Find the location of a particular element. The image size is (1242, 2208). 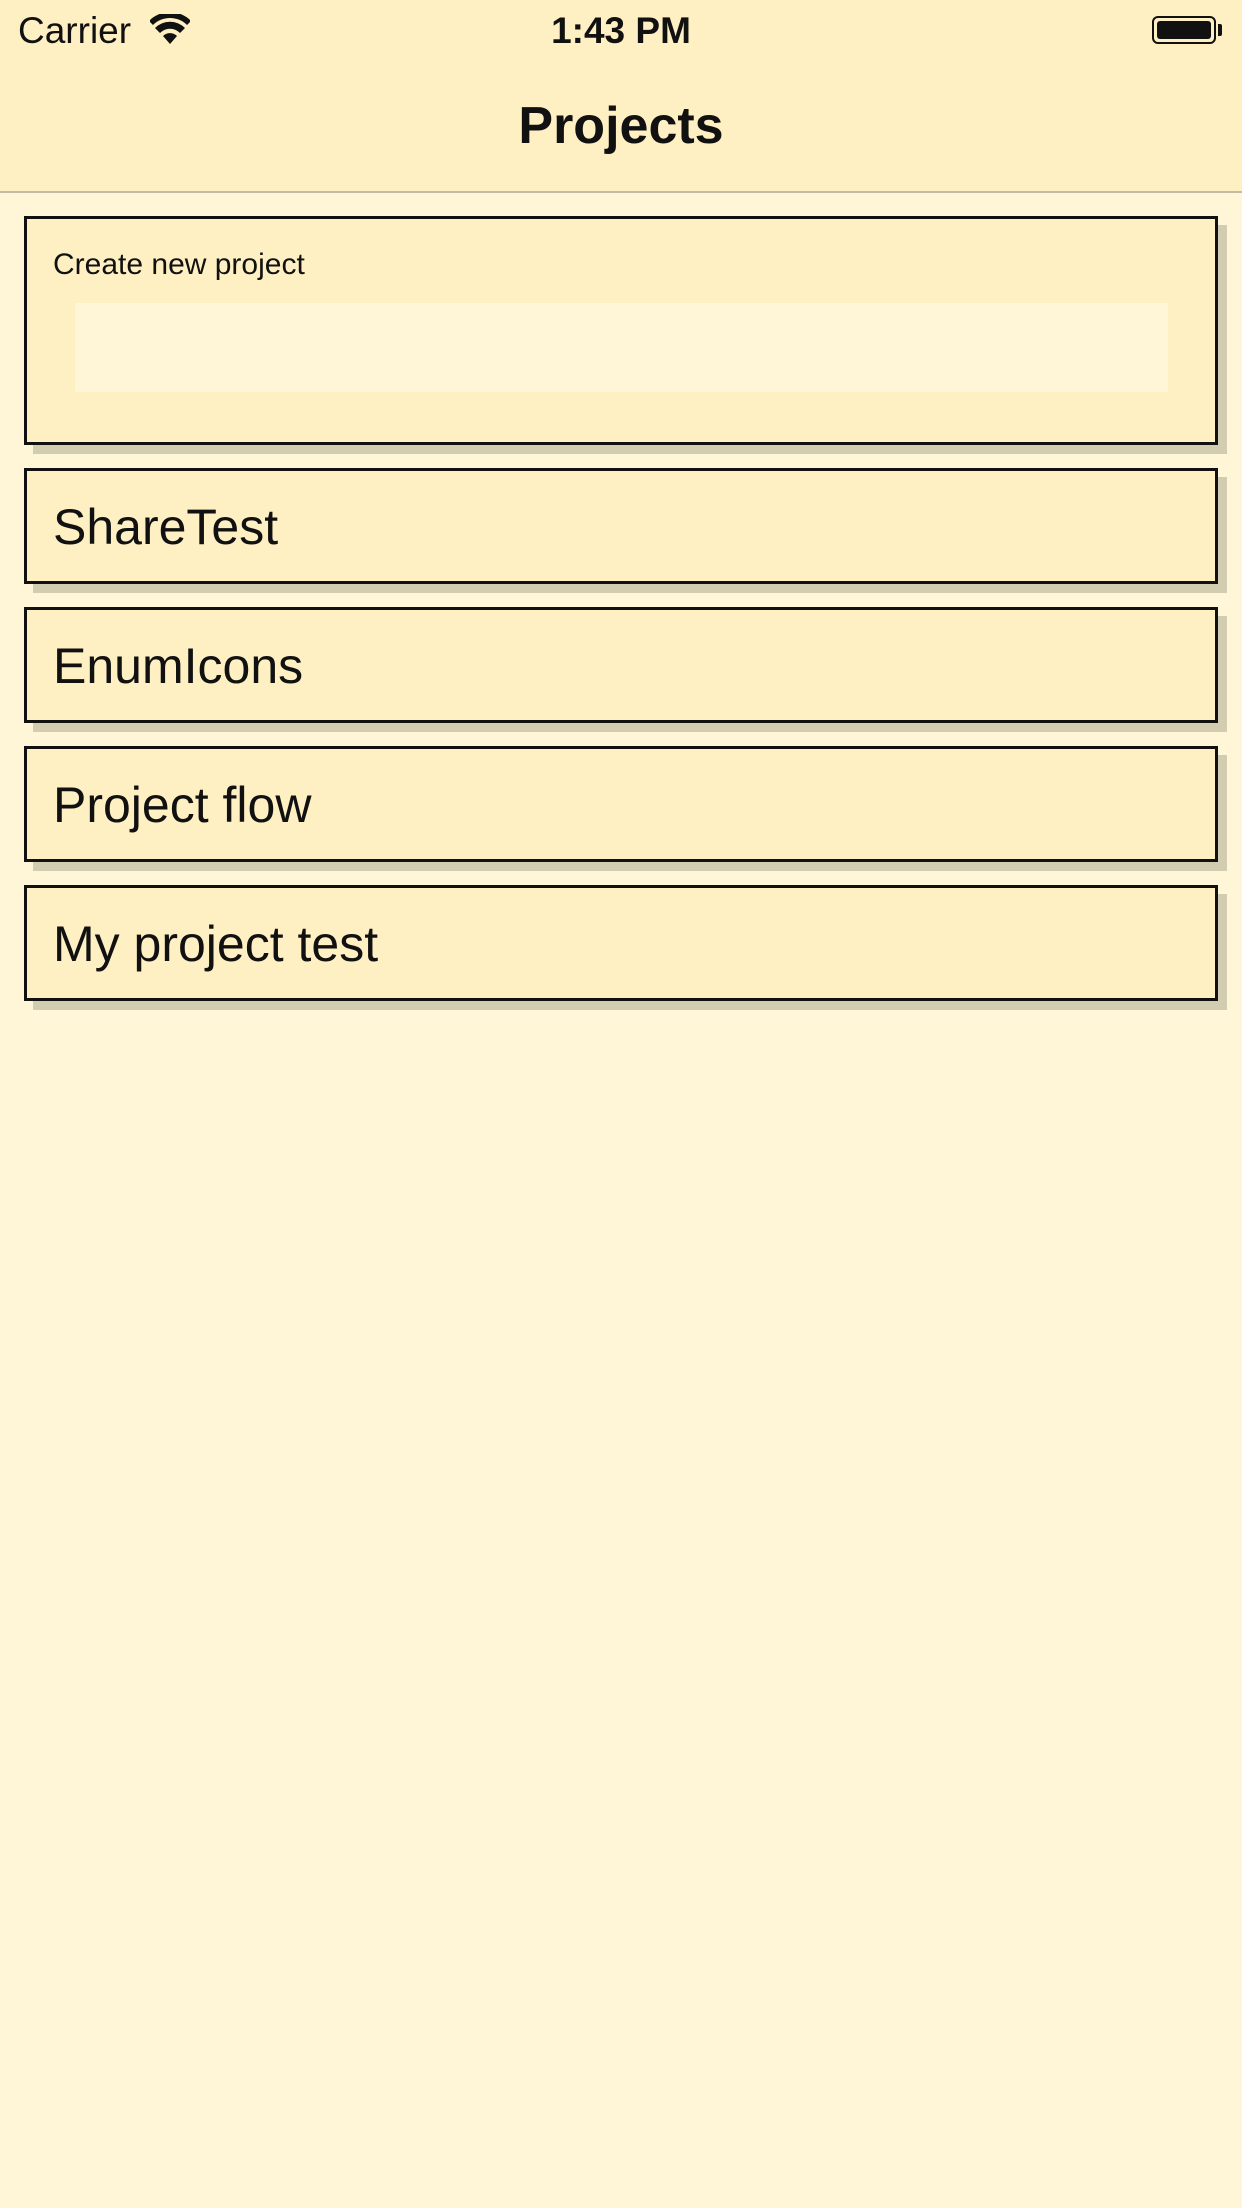

project-name: Project flow is located at coordinates (182, 805).